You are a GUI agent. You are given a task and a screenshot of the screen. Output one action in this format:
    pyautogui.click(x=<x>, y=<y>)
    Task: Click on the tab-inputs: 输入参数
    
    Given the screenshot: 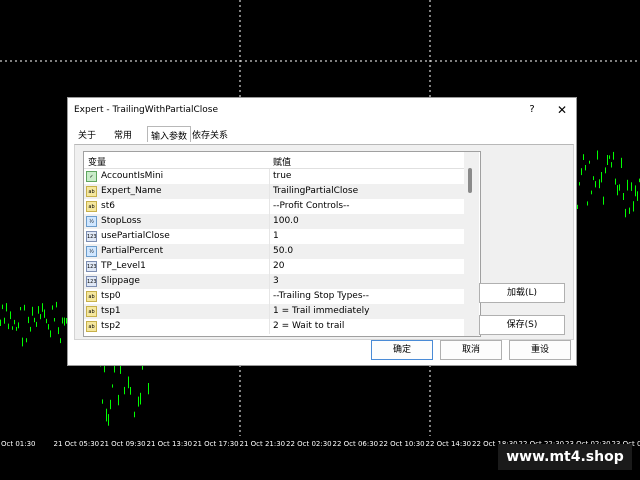 What is the action you would take?
    pyautogui.click(x=169, y=134)
    